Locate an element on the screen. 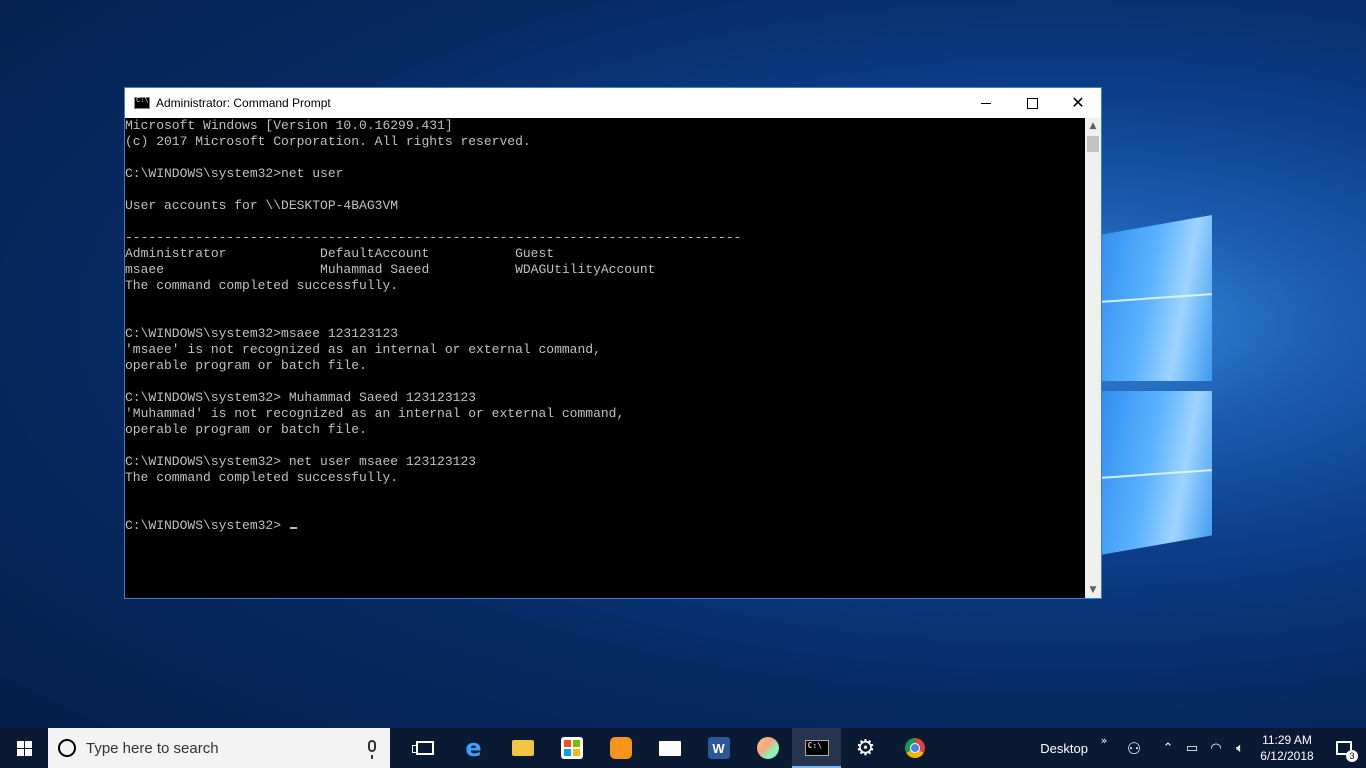 The image size is (1366, 768). word-icon: W is located at coordinates (718, 748).